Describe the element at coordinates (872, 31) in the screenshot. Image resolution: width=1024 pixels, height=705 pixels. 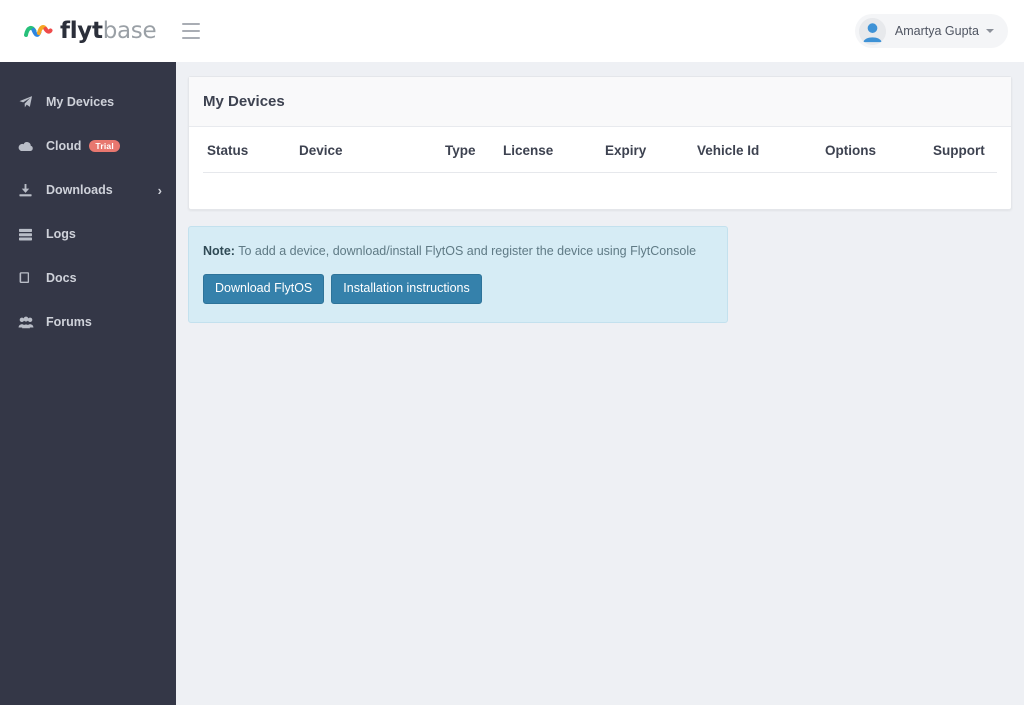
I see `avatar` at that location.